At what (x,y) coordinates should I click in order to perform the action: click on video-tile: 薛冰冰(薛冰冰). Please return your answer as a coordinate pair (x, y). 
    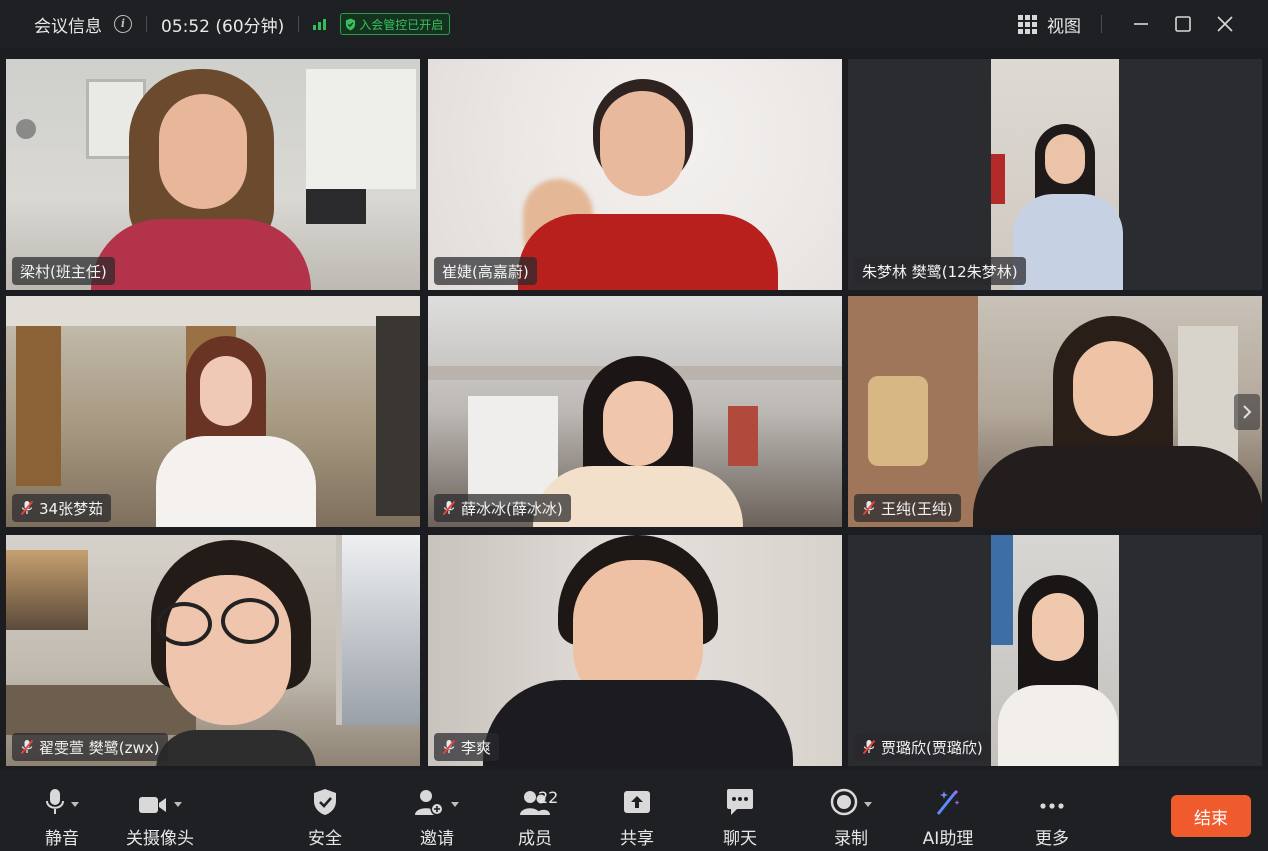
    Looking at the image, I should click on (635, 411).